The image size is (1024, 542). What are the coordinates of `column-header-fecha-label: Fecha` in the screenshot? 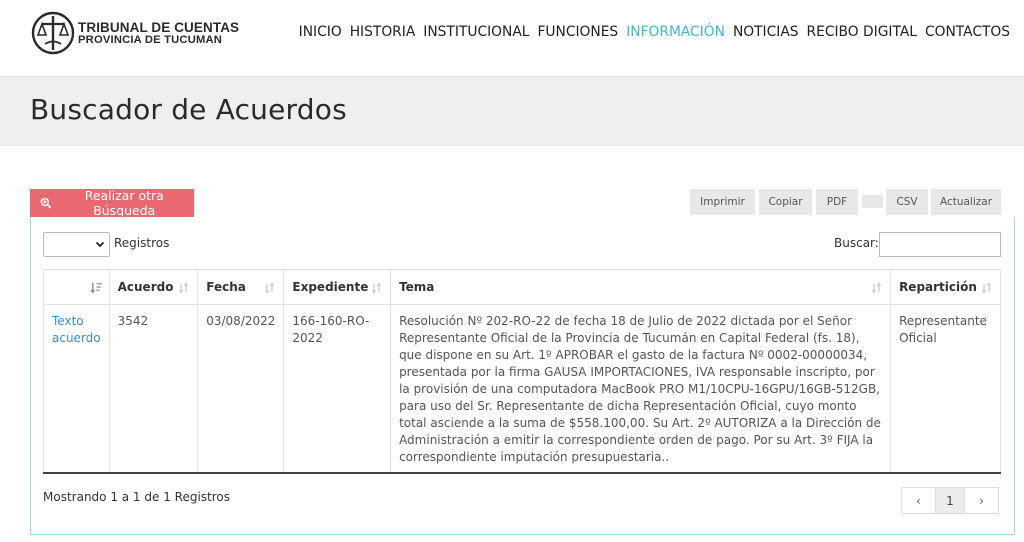 It's located at (226, 287).